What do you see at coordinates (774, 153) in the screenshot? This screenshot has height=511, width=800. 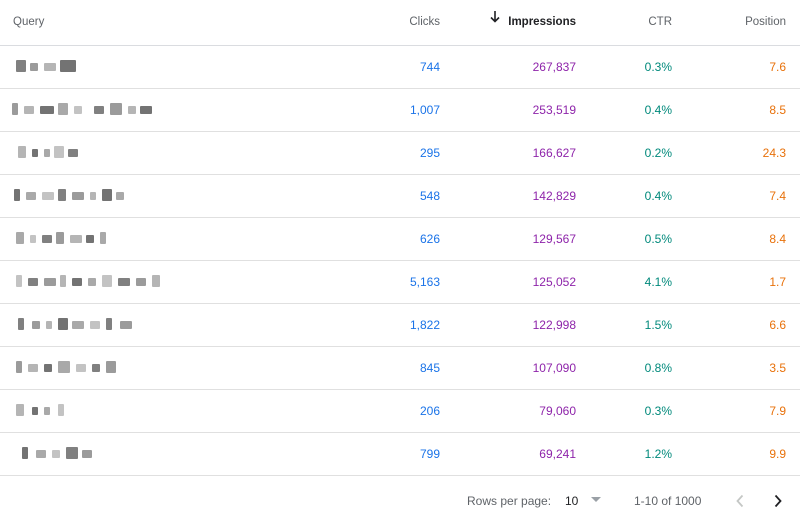 I see `position-cell: 24.3` at bounding box center [774, 153].